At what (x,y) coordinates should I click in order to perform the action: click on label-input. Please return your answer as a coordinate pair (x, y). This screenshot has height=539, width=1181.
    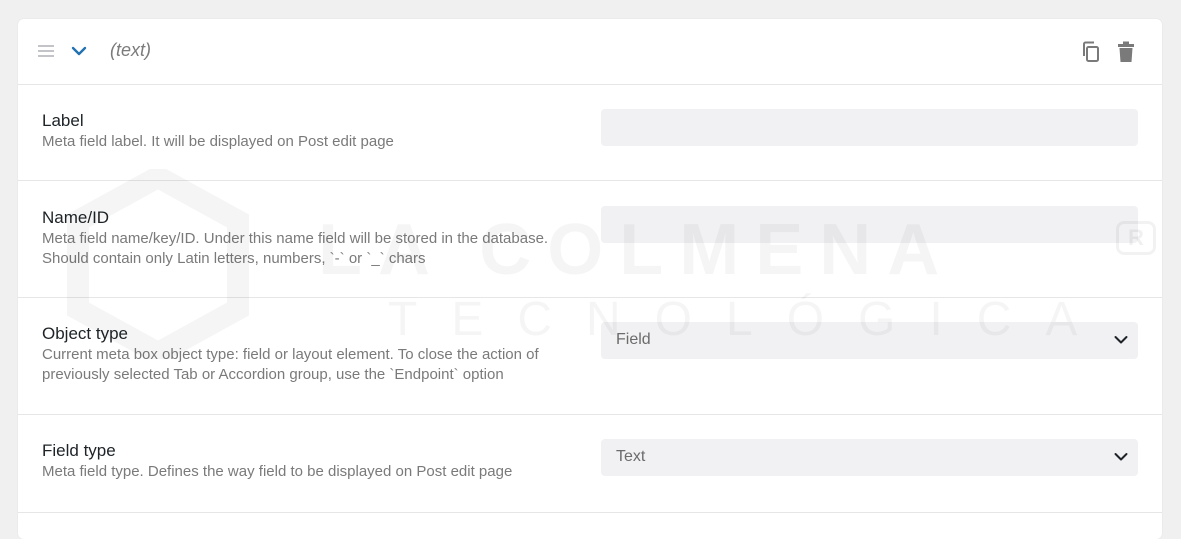
    Looking at the image, I should click on (869, 127).